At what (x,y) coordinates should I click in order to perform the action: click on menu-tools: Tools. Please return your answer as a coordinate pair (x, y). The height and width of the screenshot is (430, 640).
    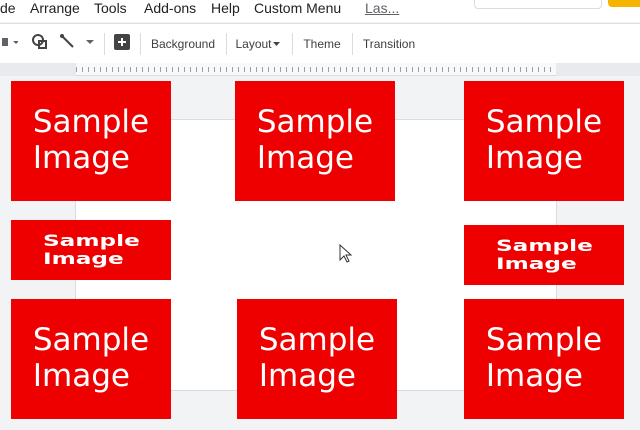
    Looking at the image, I should click on (110, 8).